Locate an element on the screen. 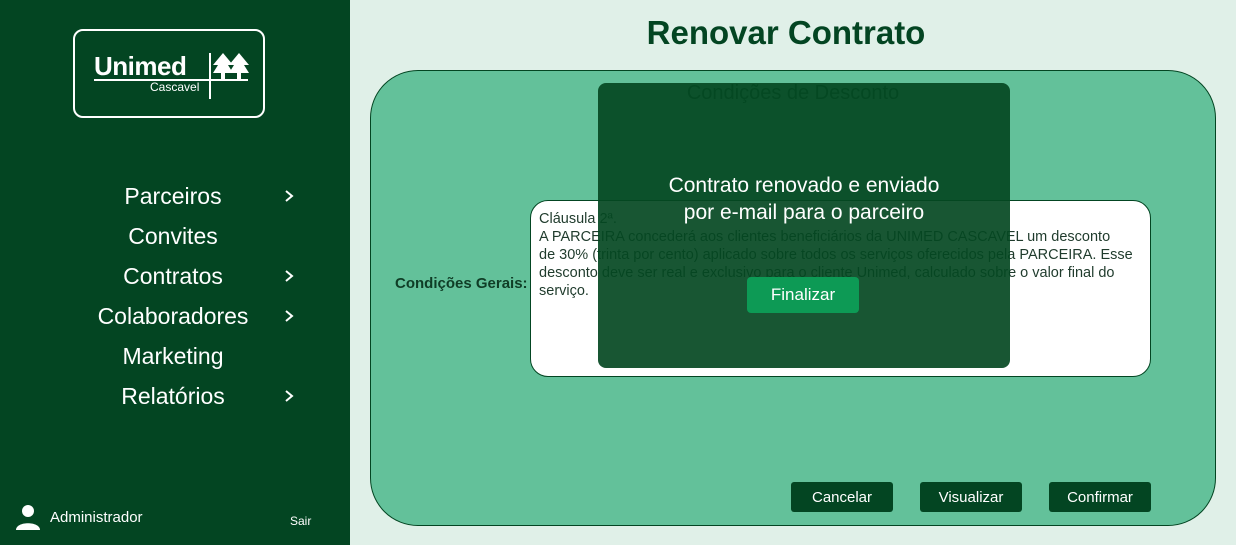 This screenshot has width=1236, height=545. sidebar-item-label: Marketing is located at coordinates (173, 355).